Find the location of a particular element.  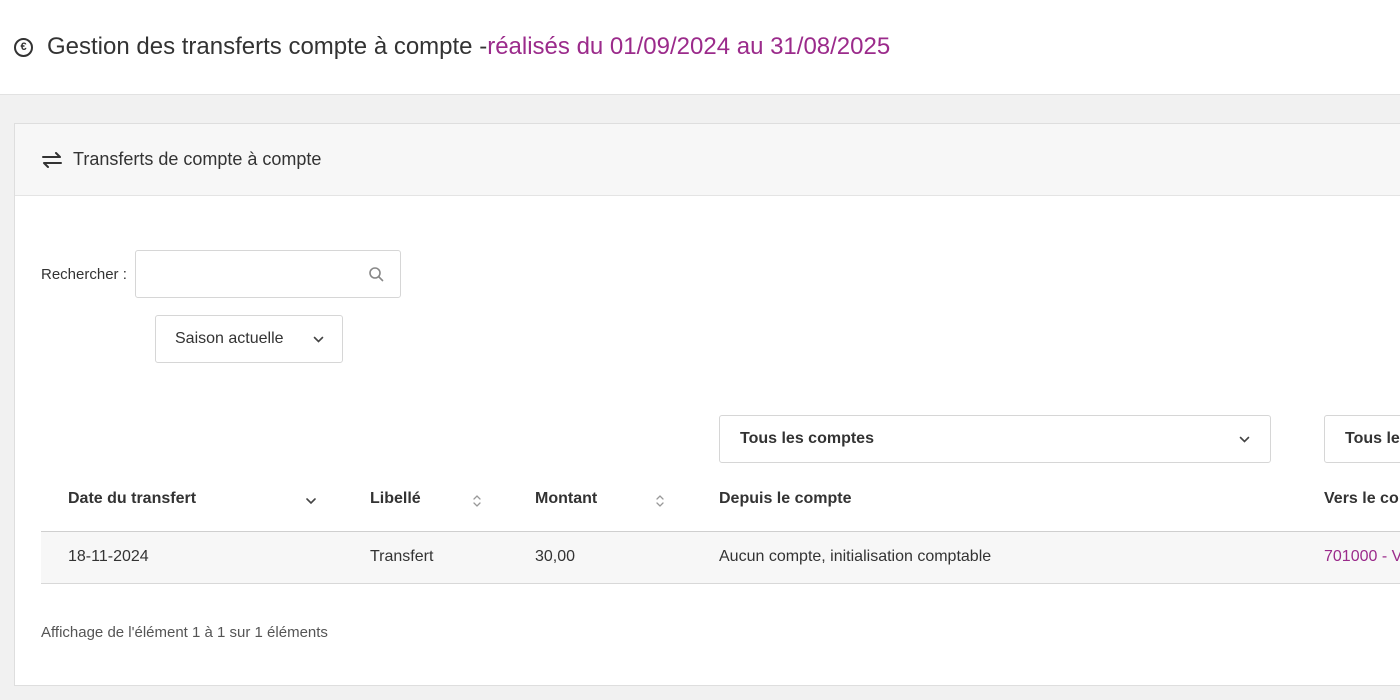

column-header-to-account: Vers le co is located at coordinates (1361, 499).